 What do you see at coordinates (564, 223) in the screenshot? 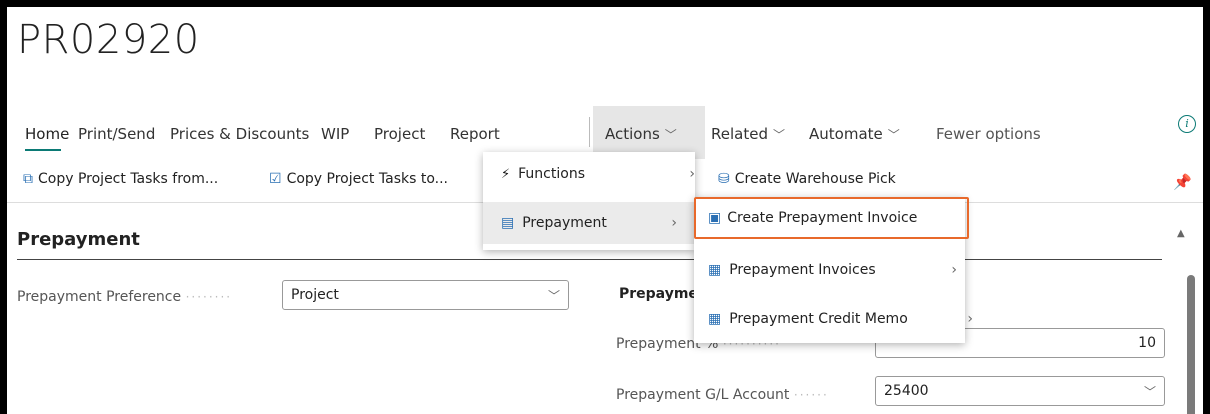
I see `menu-item-prepayment-label: Prepayment` at bounding box center [564, 223].